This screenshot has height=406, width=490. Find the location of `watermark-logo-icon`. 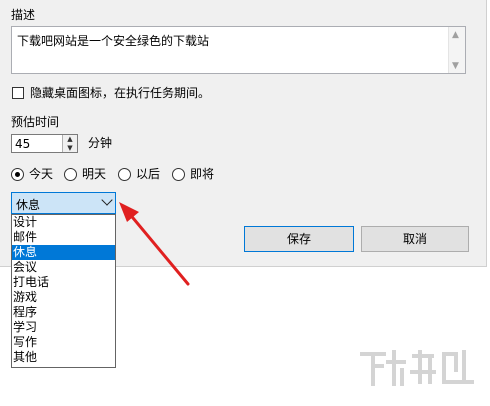

watermark-logo-icon is located at coordinates (417, 368).